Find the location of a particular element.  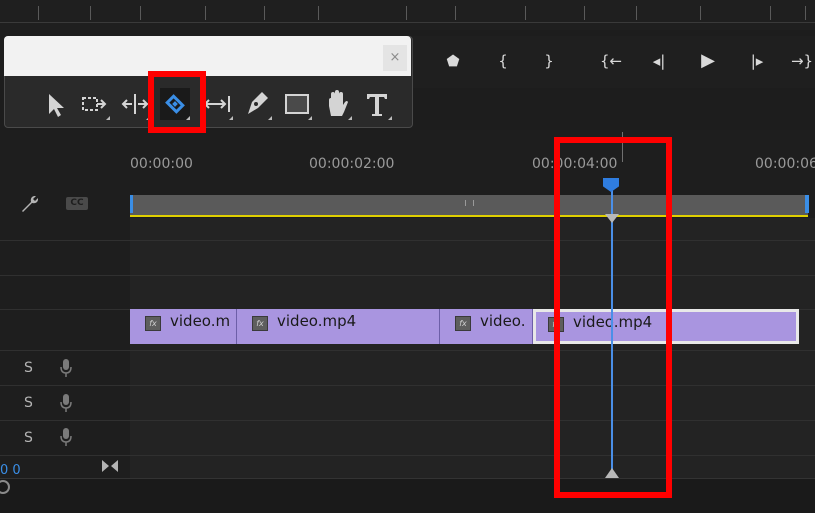

clip-name: video.mp4 is located at coordinates (317, 321).